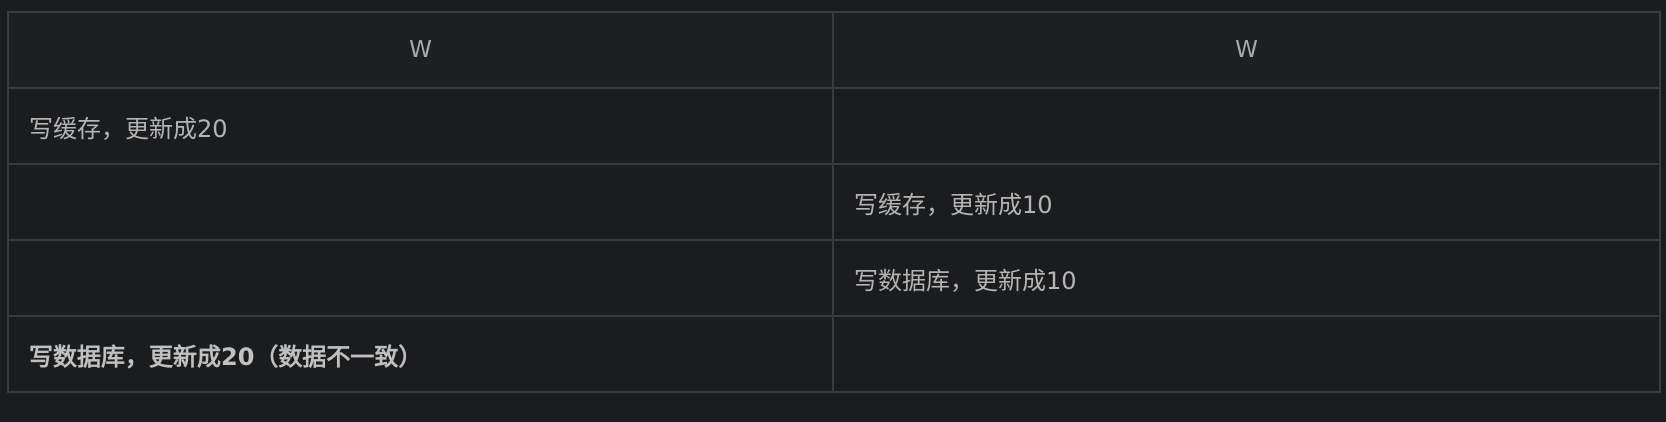 The height and width of the screenshot is (422, 1666). Describe the element at coordinates (420, 126) in the screenshot. I see `table-cell: 写缓存，更新成20` at that location.